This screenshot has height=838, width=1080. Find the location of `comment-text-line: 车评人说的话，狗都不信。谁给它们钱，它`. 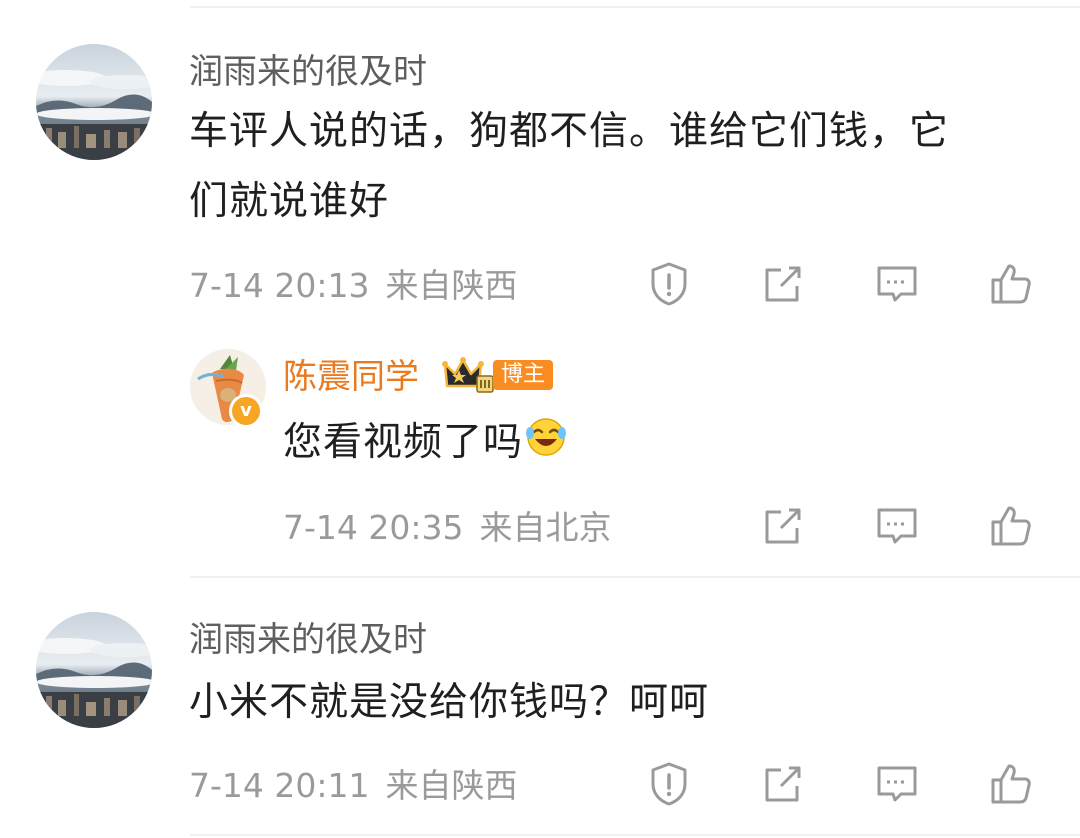

comment-text-line: 车评人说的话，狗都不信。谁给它们钱，它 is located at coordinates (569, 131).